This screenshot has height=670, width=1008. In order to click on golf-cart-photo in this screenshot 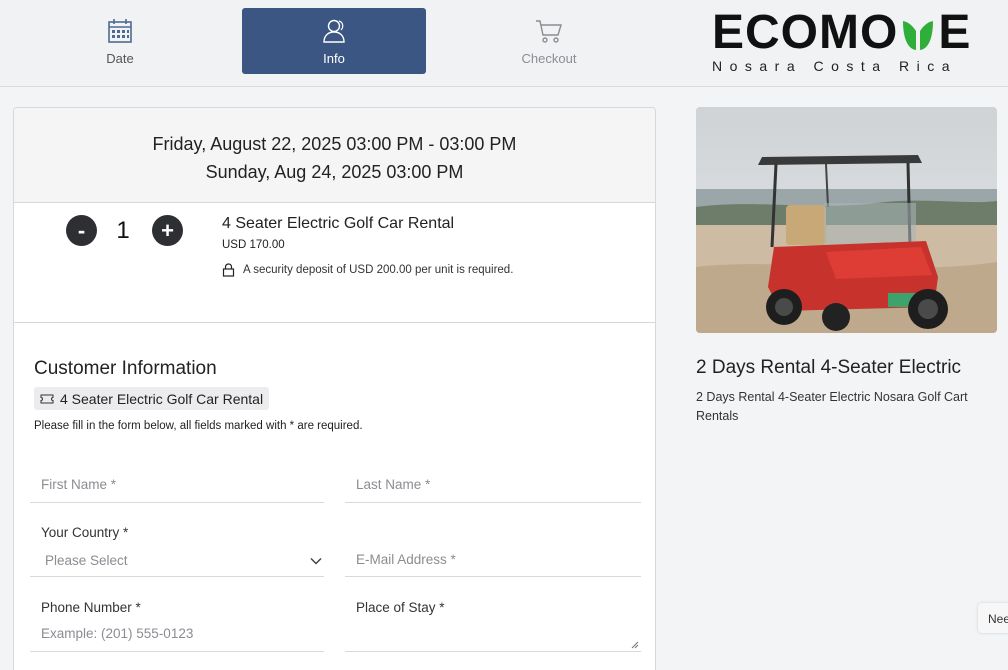, I will do `click(846, 220)`.